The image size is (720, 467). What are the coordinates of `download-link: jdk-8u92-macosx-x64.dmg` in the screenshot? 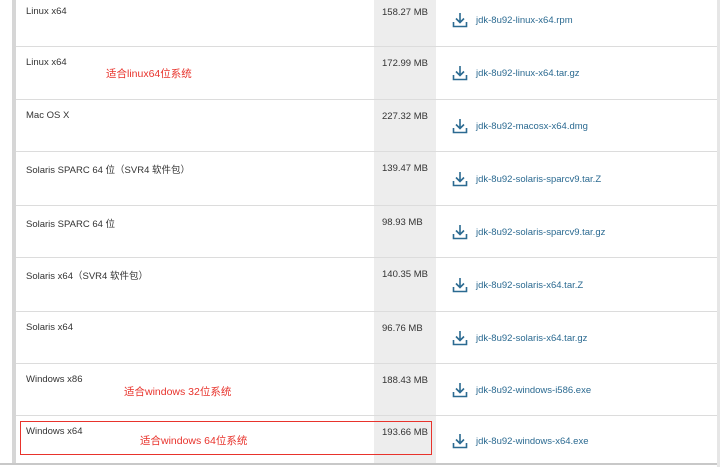 It's located at (532, 126).